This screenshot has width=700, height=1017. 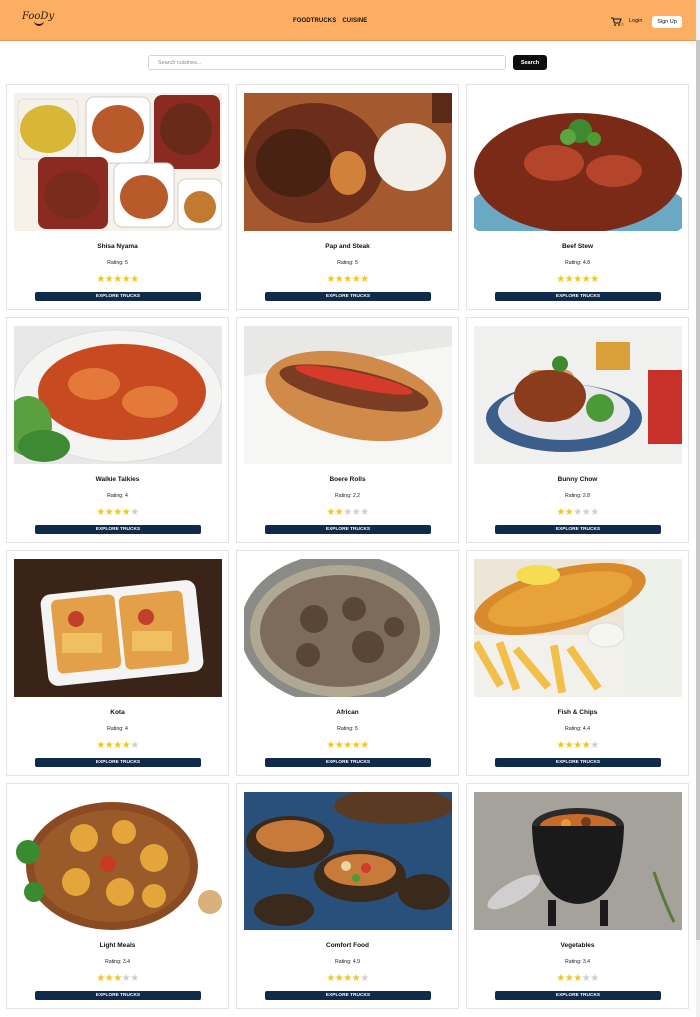 What do you see at coordinates (577, 246) in the screenshot?
I see `cuisine-name: Beef Stew` at bounding box center [577, 246].